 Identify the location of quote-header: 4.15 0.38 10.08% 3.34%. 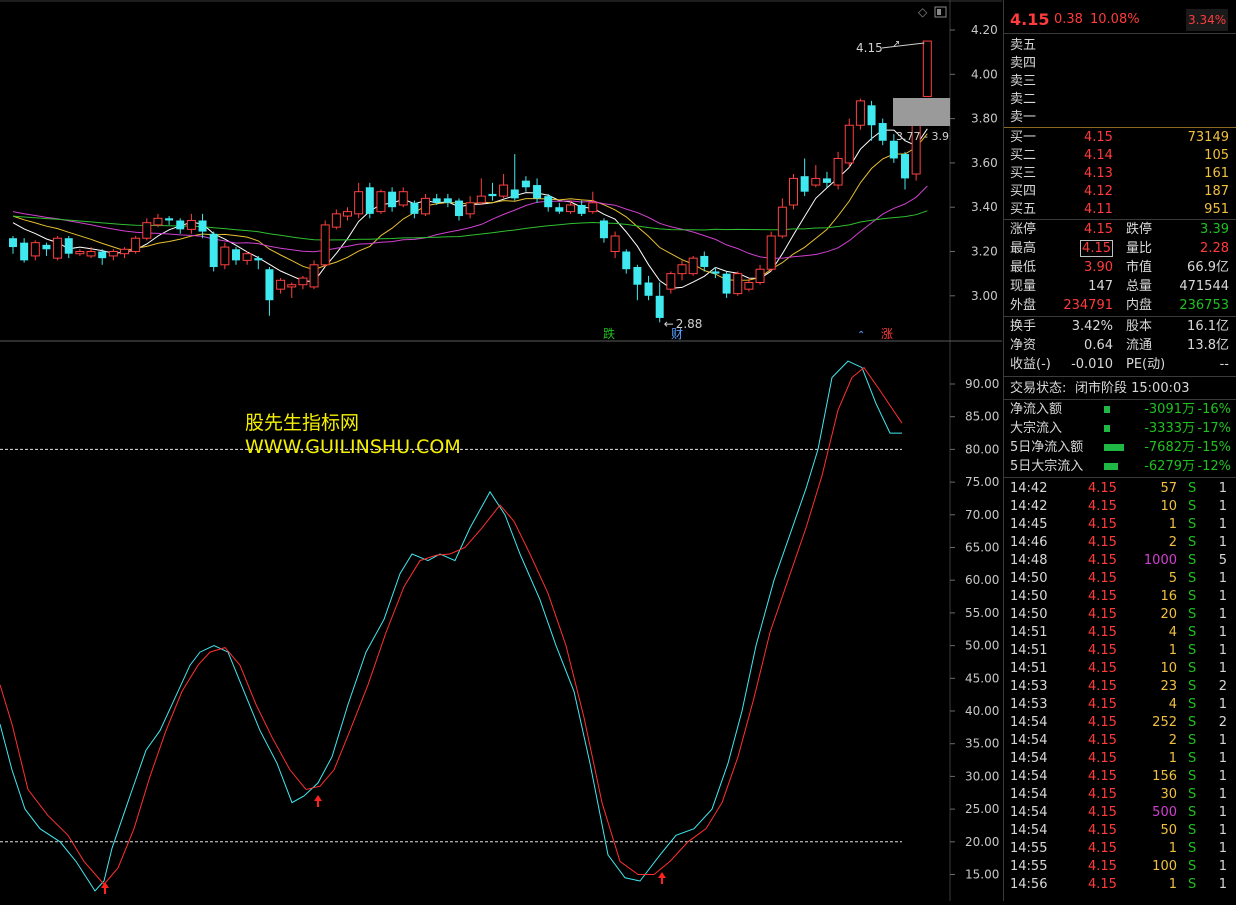
(1120, 20).